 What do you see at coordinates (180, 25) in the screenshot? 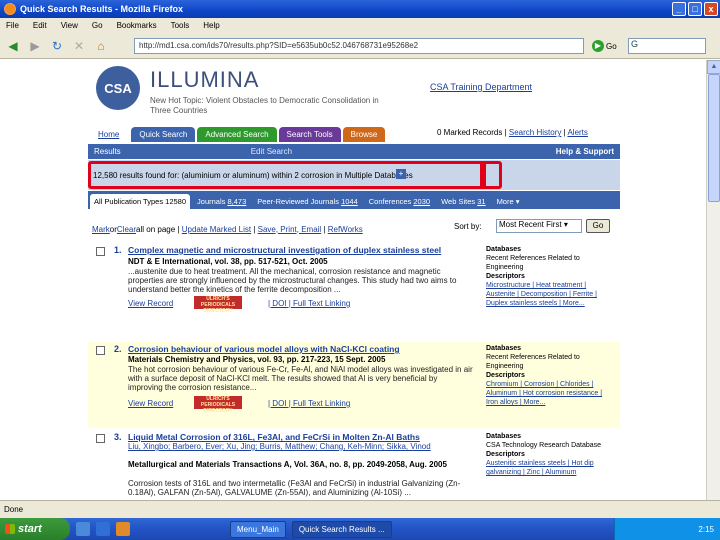
I see `menu-tools: Tools` at bounding box center [180, 25].